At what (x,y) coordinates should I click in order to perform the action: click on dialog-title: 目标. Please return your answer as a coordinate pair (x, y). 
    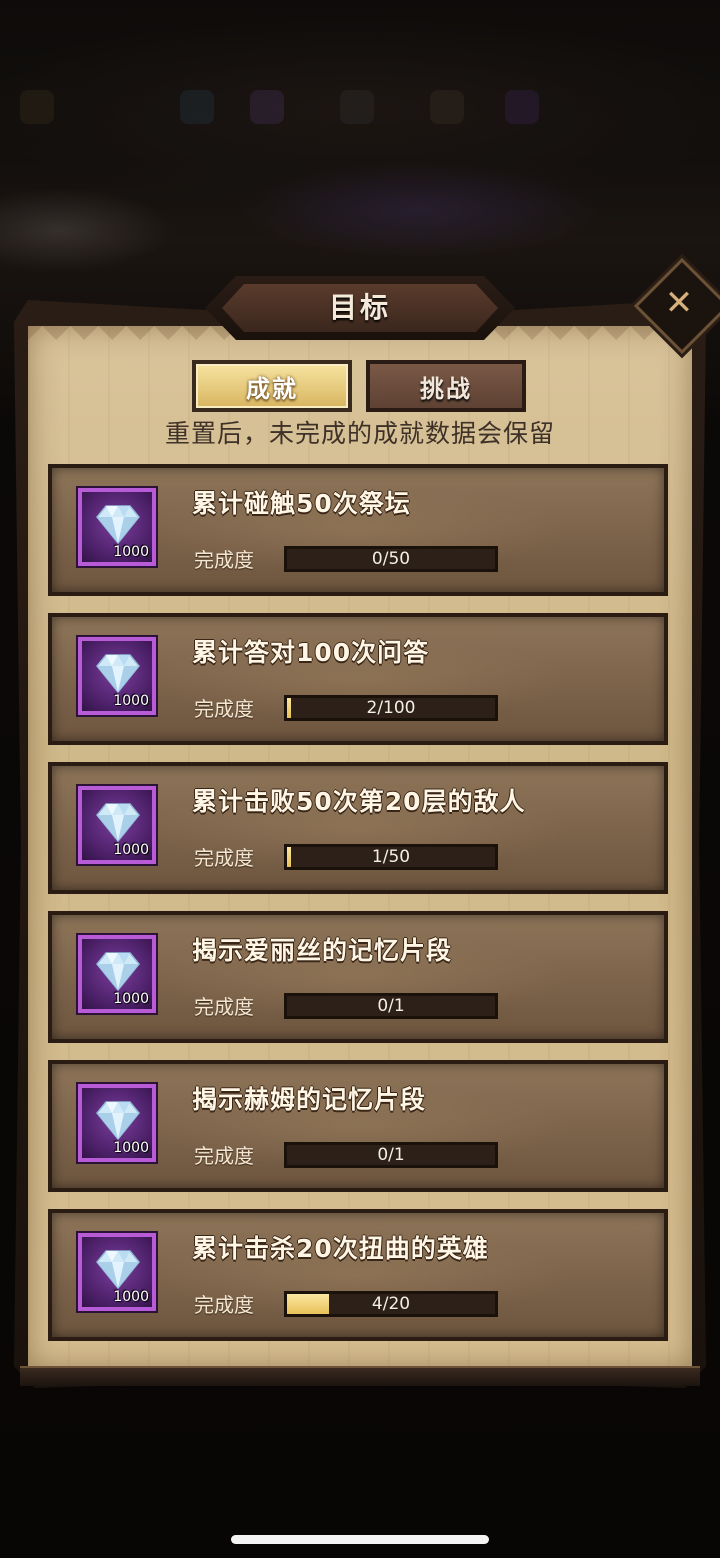
    Looking at the image, I should click on (359, 307).